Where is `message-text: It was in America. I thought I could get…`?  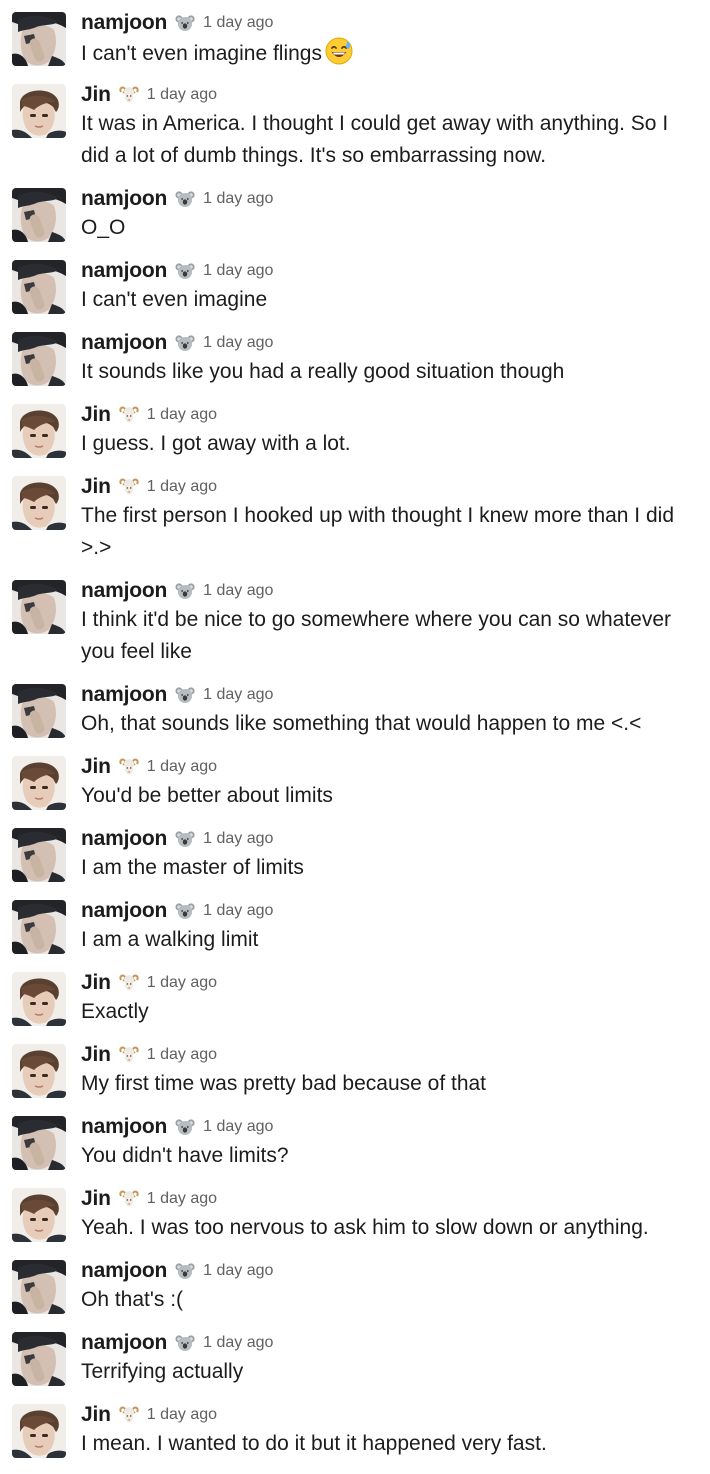 message-text: It was in America. I thought I could get… is located at coordinates (390, 140).